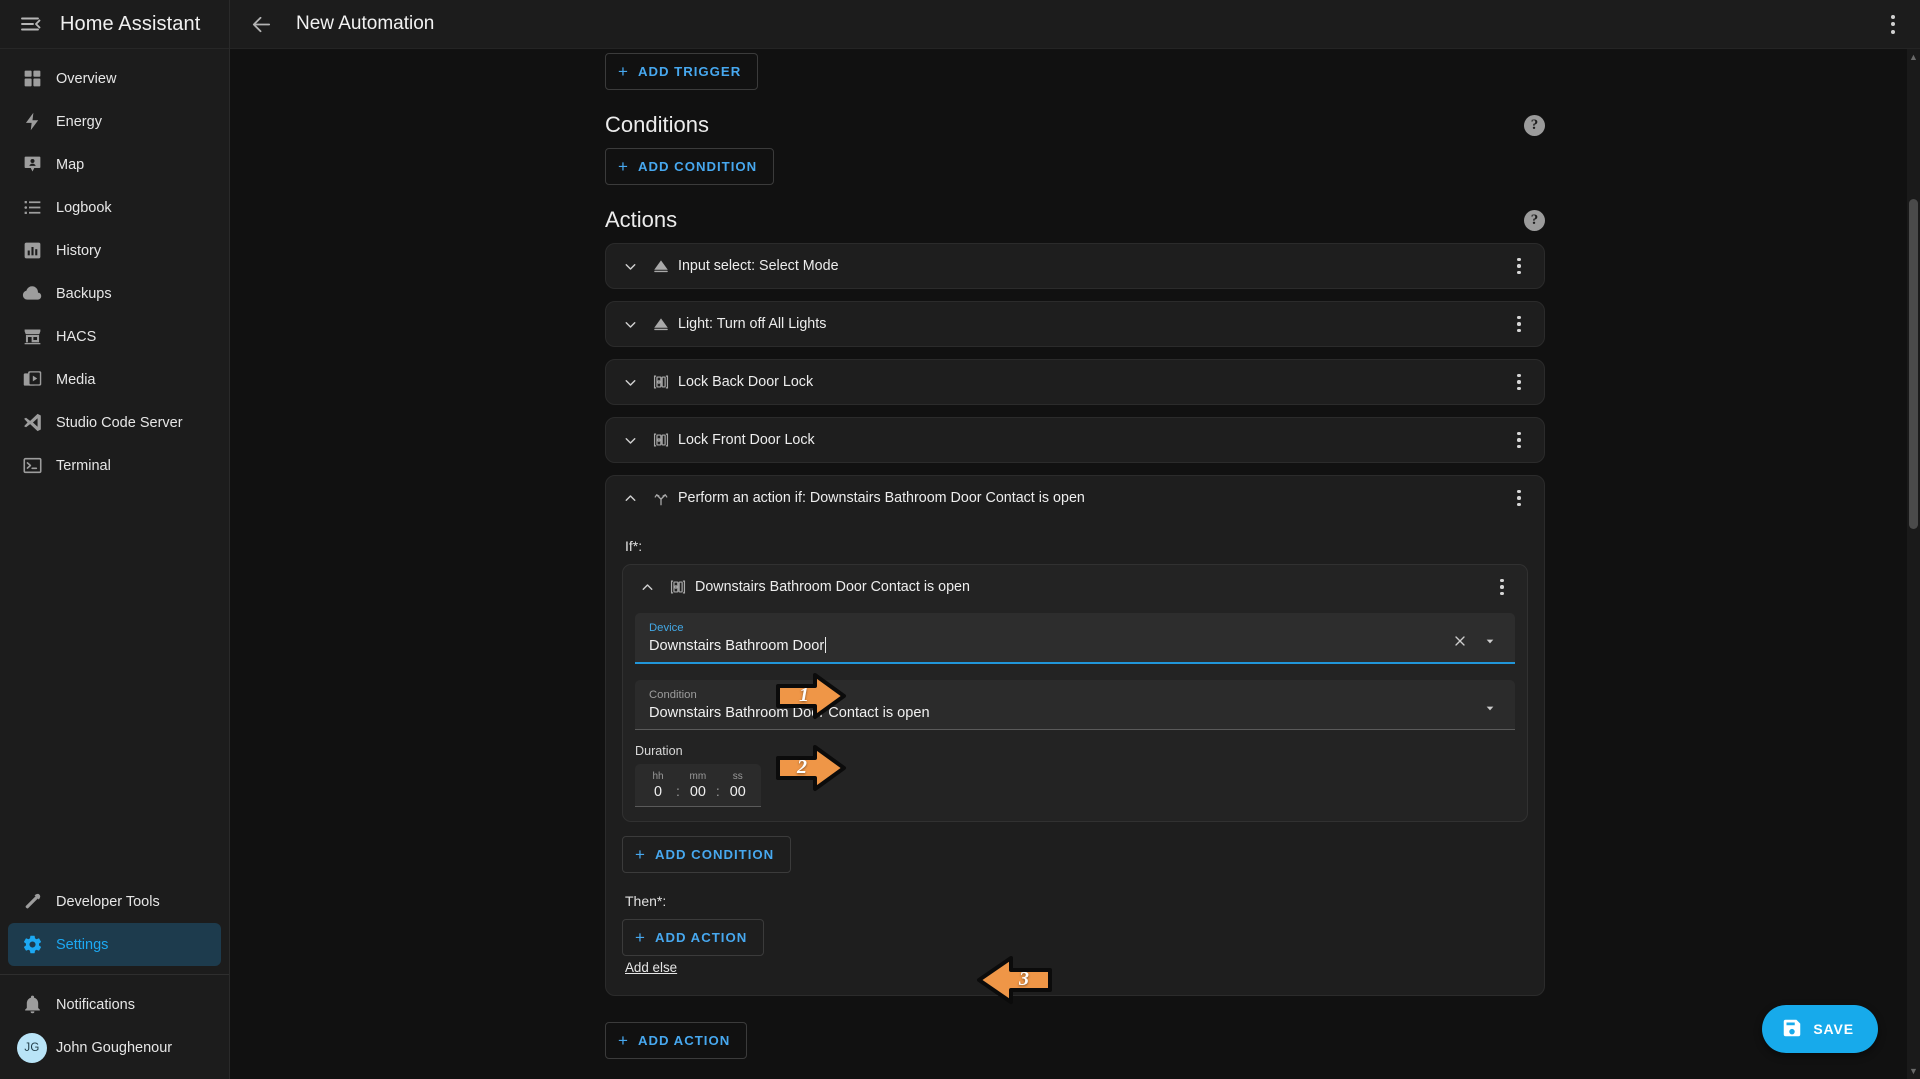  Describe the element at coordinates (32, 207) in the screenshot. I see `format-list-bulleted-icon` at that location.